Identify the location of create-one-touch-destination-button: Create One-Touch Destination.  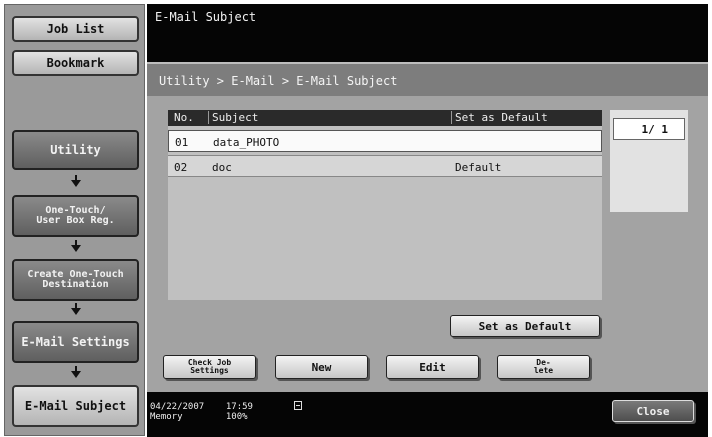
(75, 280).